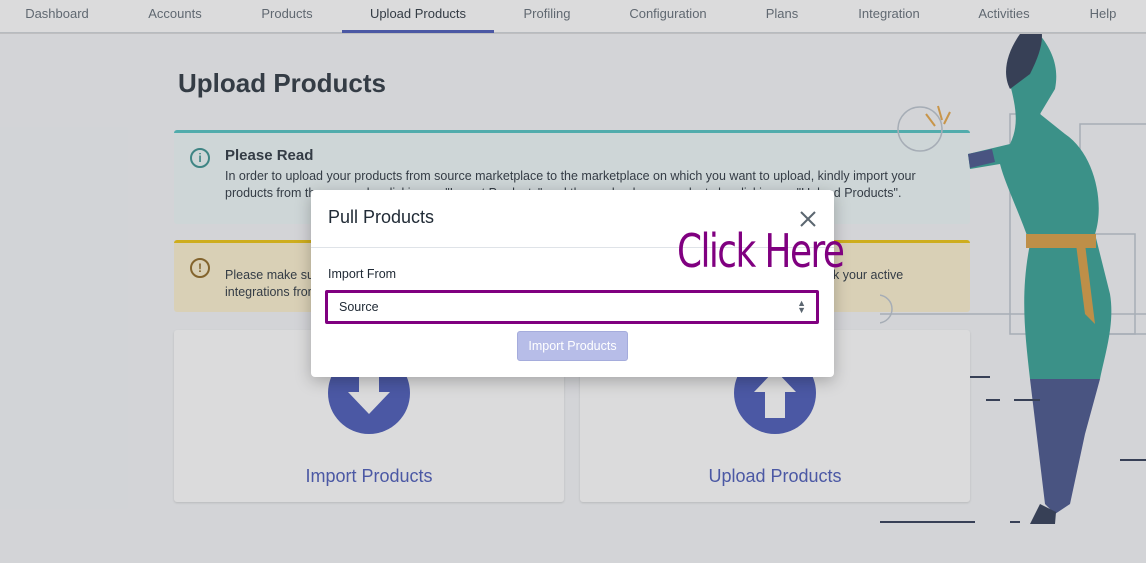  What do you see at coordinates (381, 217) in the screenshot?
I see `modal-title: Pull Products` at bounding box center [381, 217].